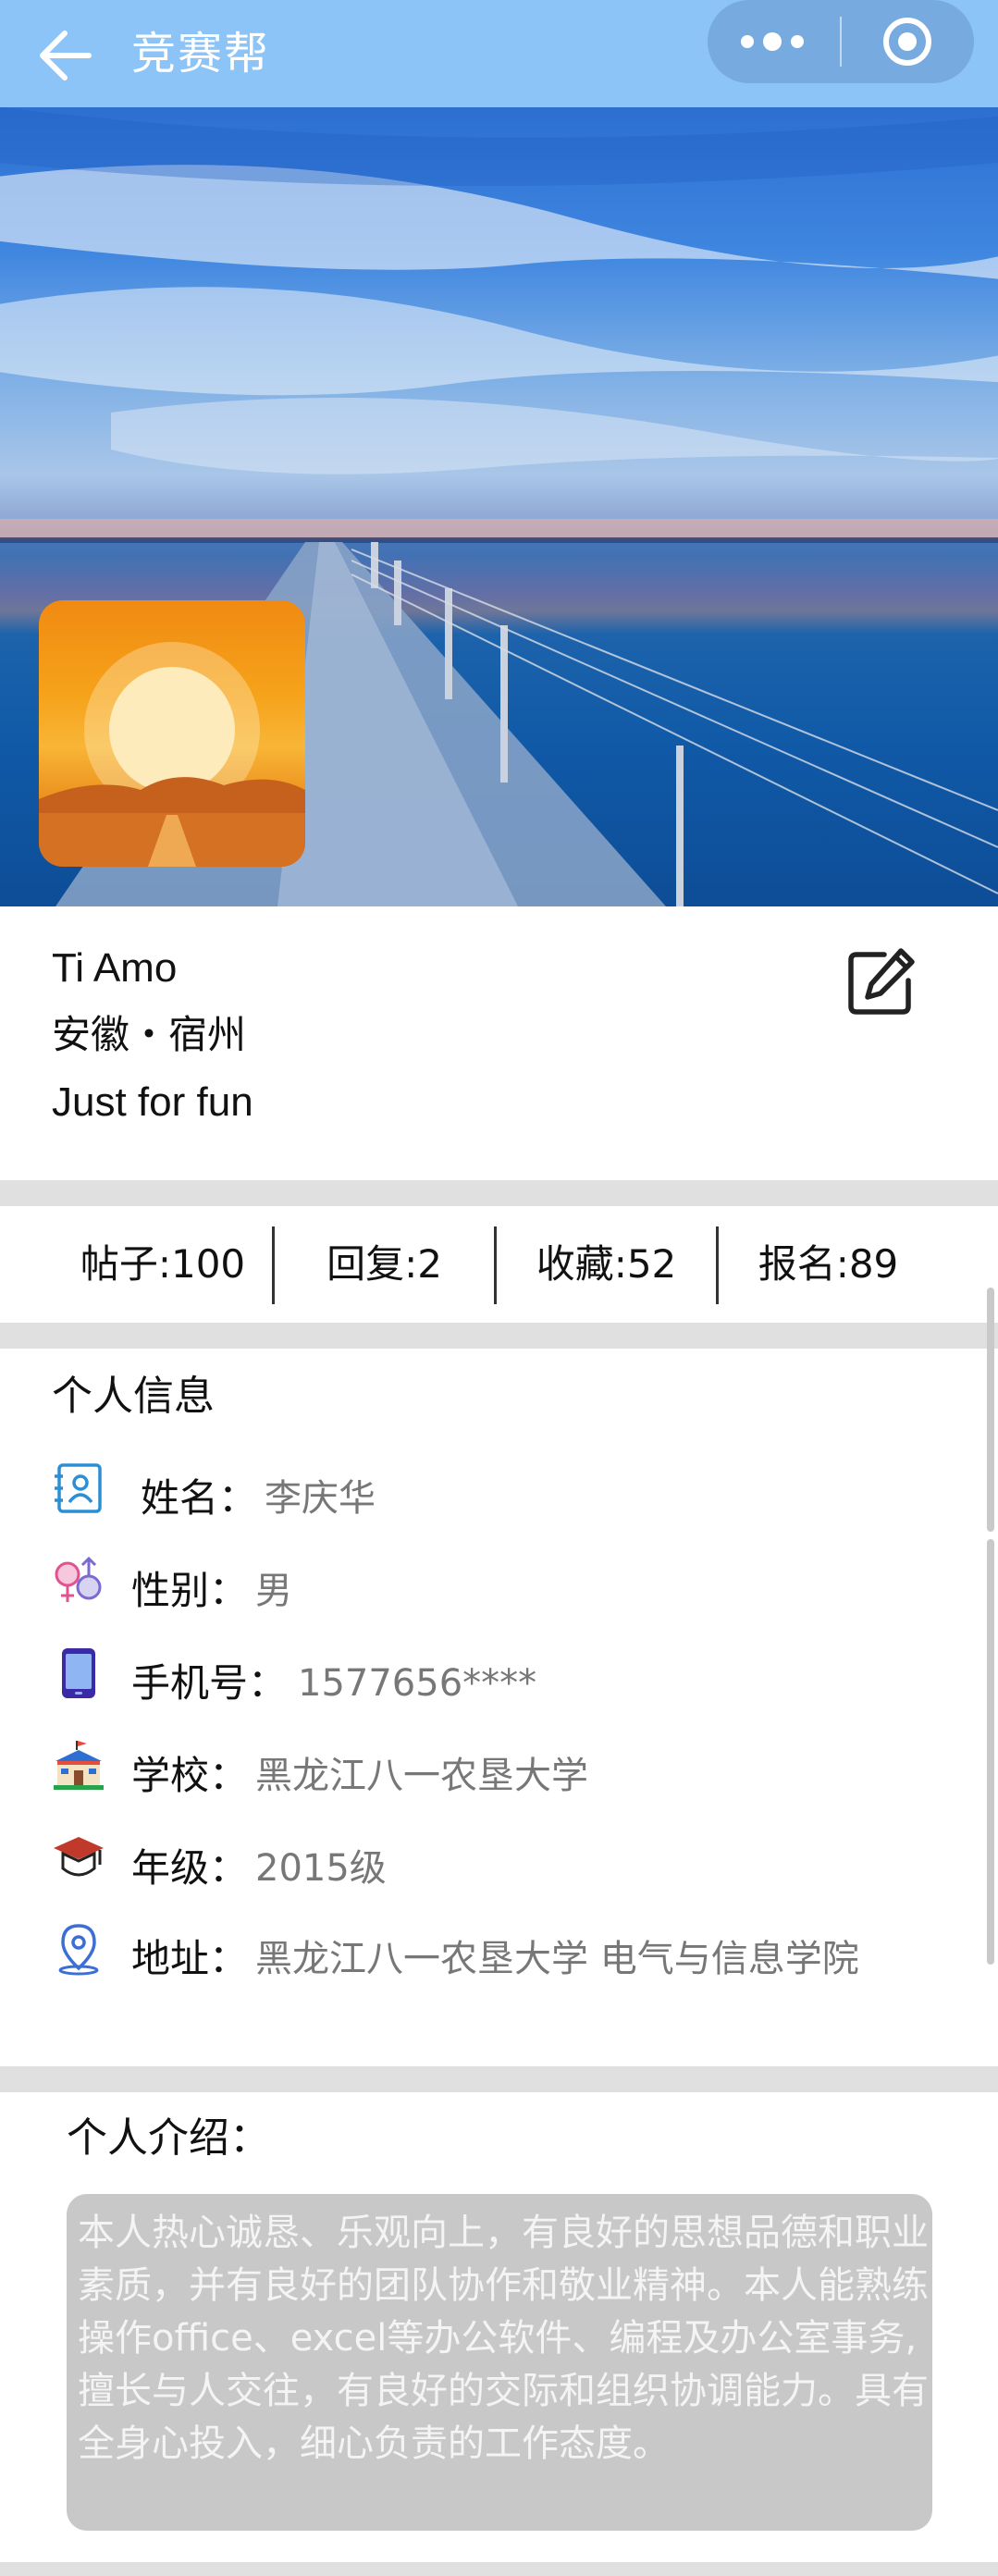 The height and width of the screenshot is (2576, 998). I want to click on info-row-grade: 年级： 2015级, so click(499, 1868).